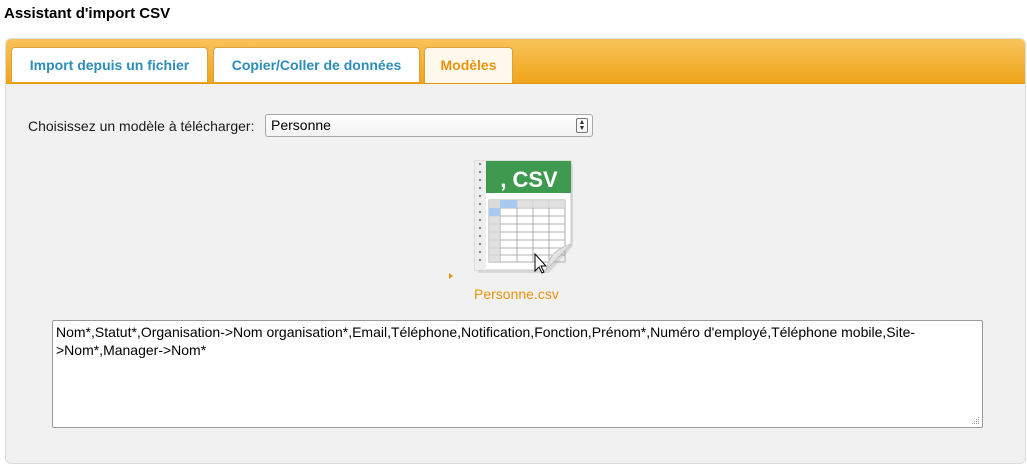 This screenshot has height=467, width=1027. Describe the element at coordinates (529, 179) in the screenshot. I see `csv-icon-label: , CSV` at that location.